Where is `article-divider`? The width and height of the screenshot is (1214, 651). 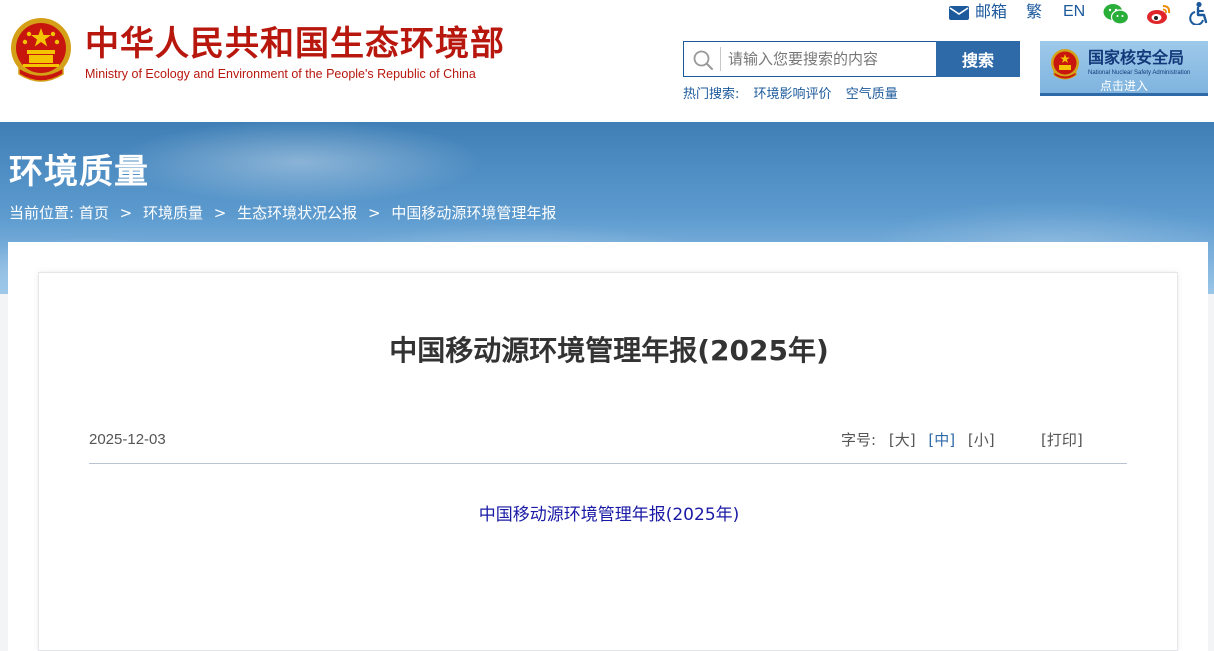 article-divider is located at coordinates (608, 463).